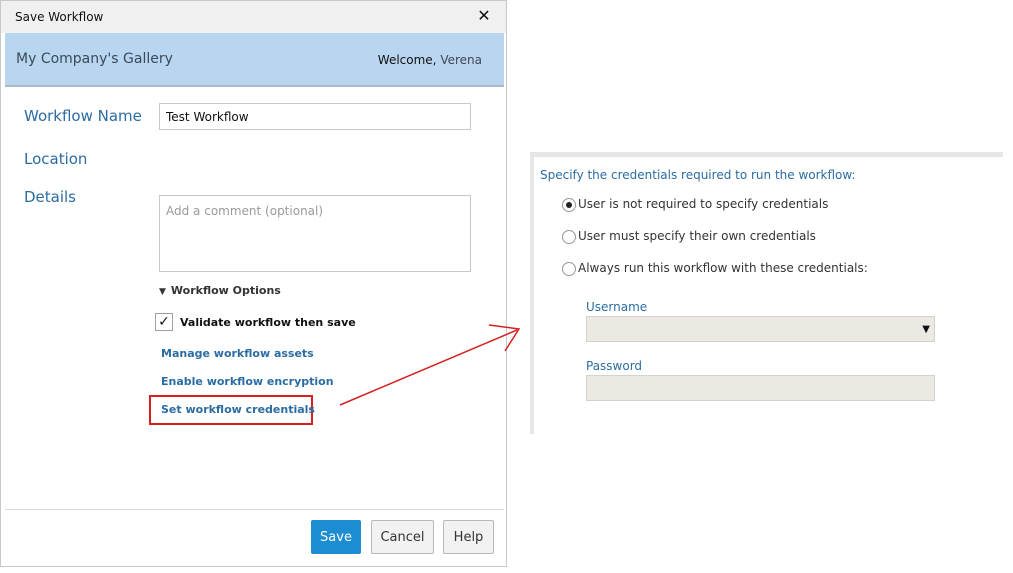  Describe the element at coordinates (238, 409) in the screenshot. I see `set-credentials-link: Set workflow credentials` at that location.